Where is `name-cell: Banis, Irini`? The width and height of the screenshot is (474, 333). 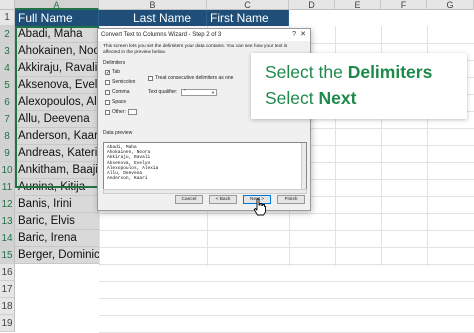 name-cell: Banis, Irini is located at coordinates (57, 204).